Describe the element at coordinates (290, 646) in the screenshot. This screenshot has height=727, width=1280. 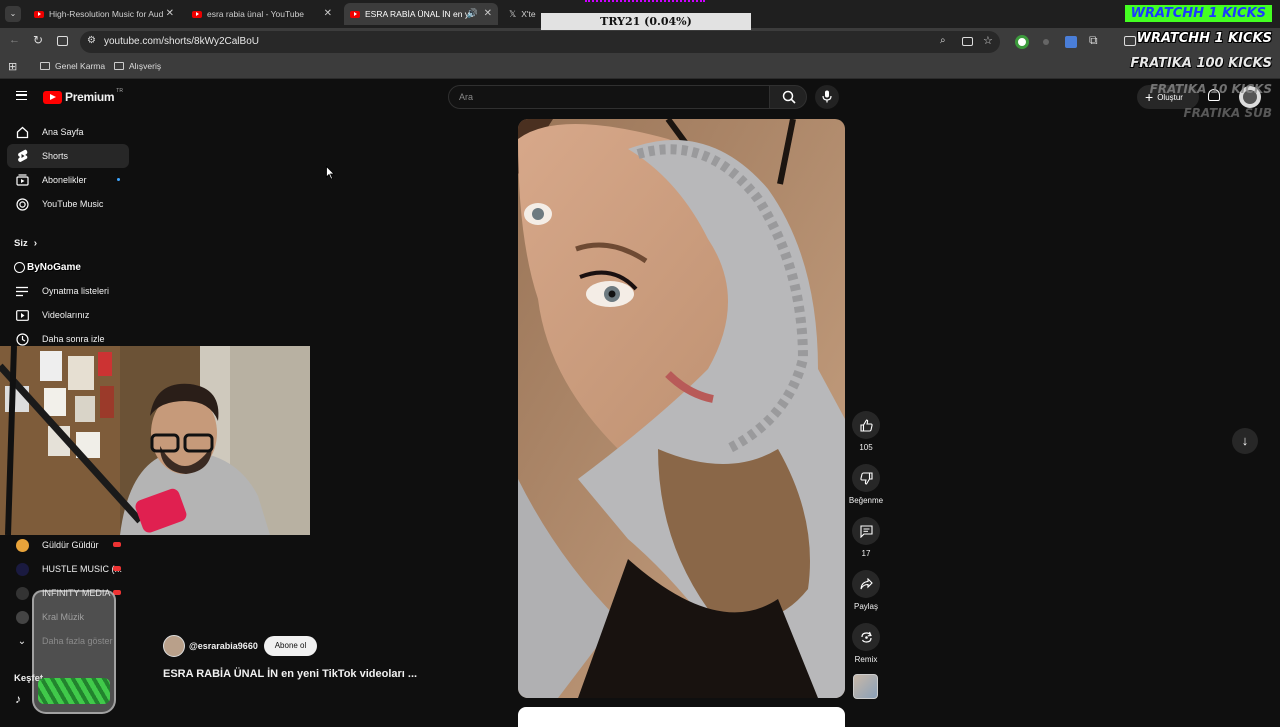
I see `subscribe-button: Abone ol` at that location.